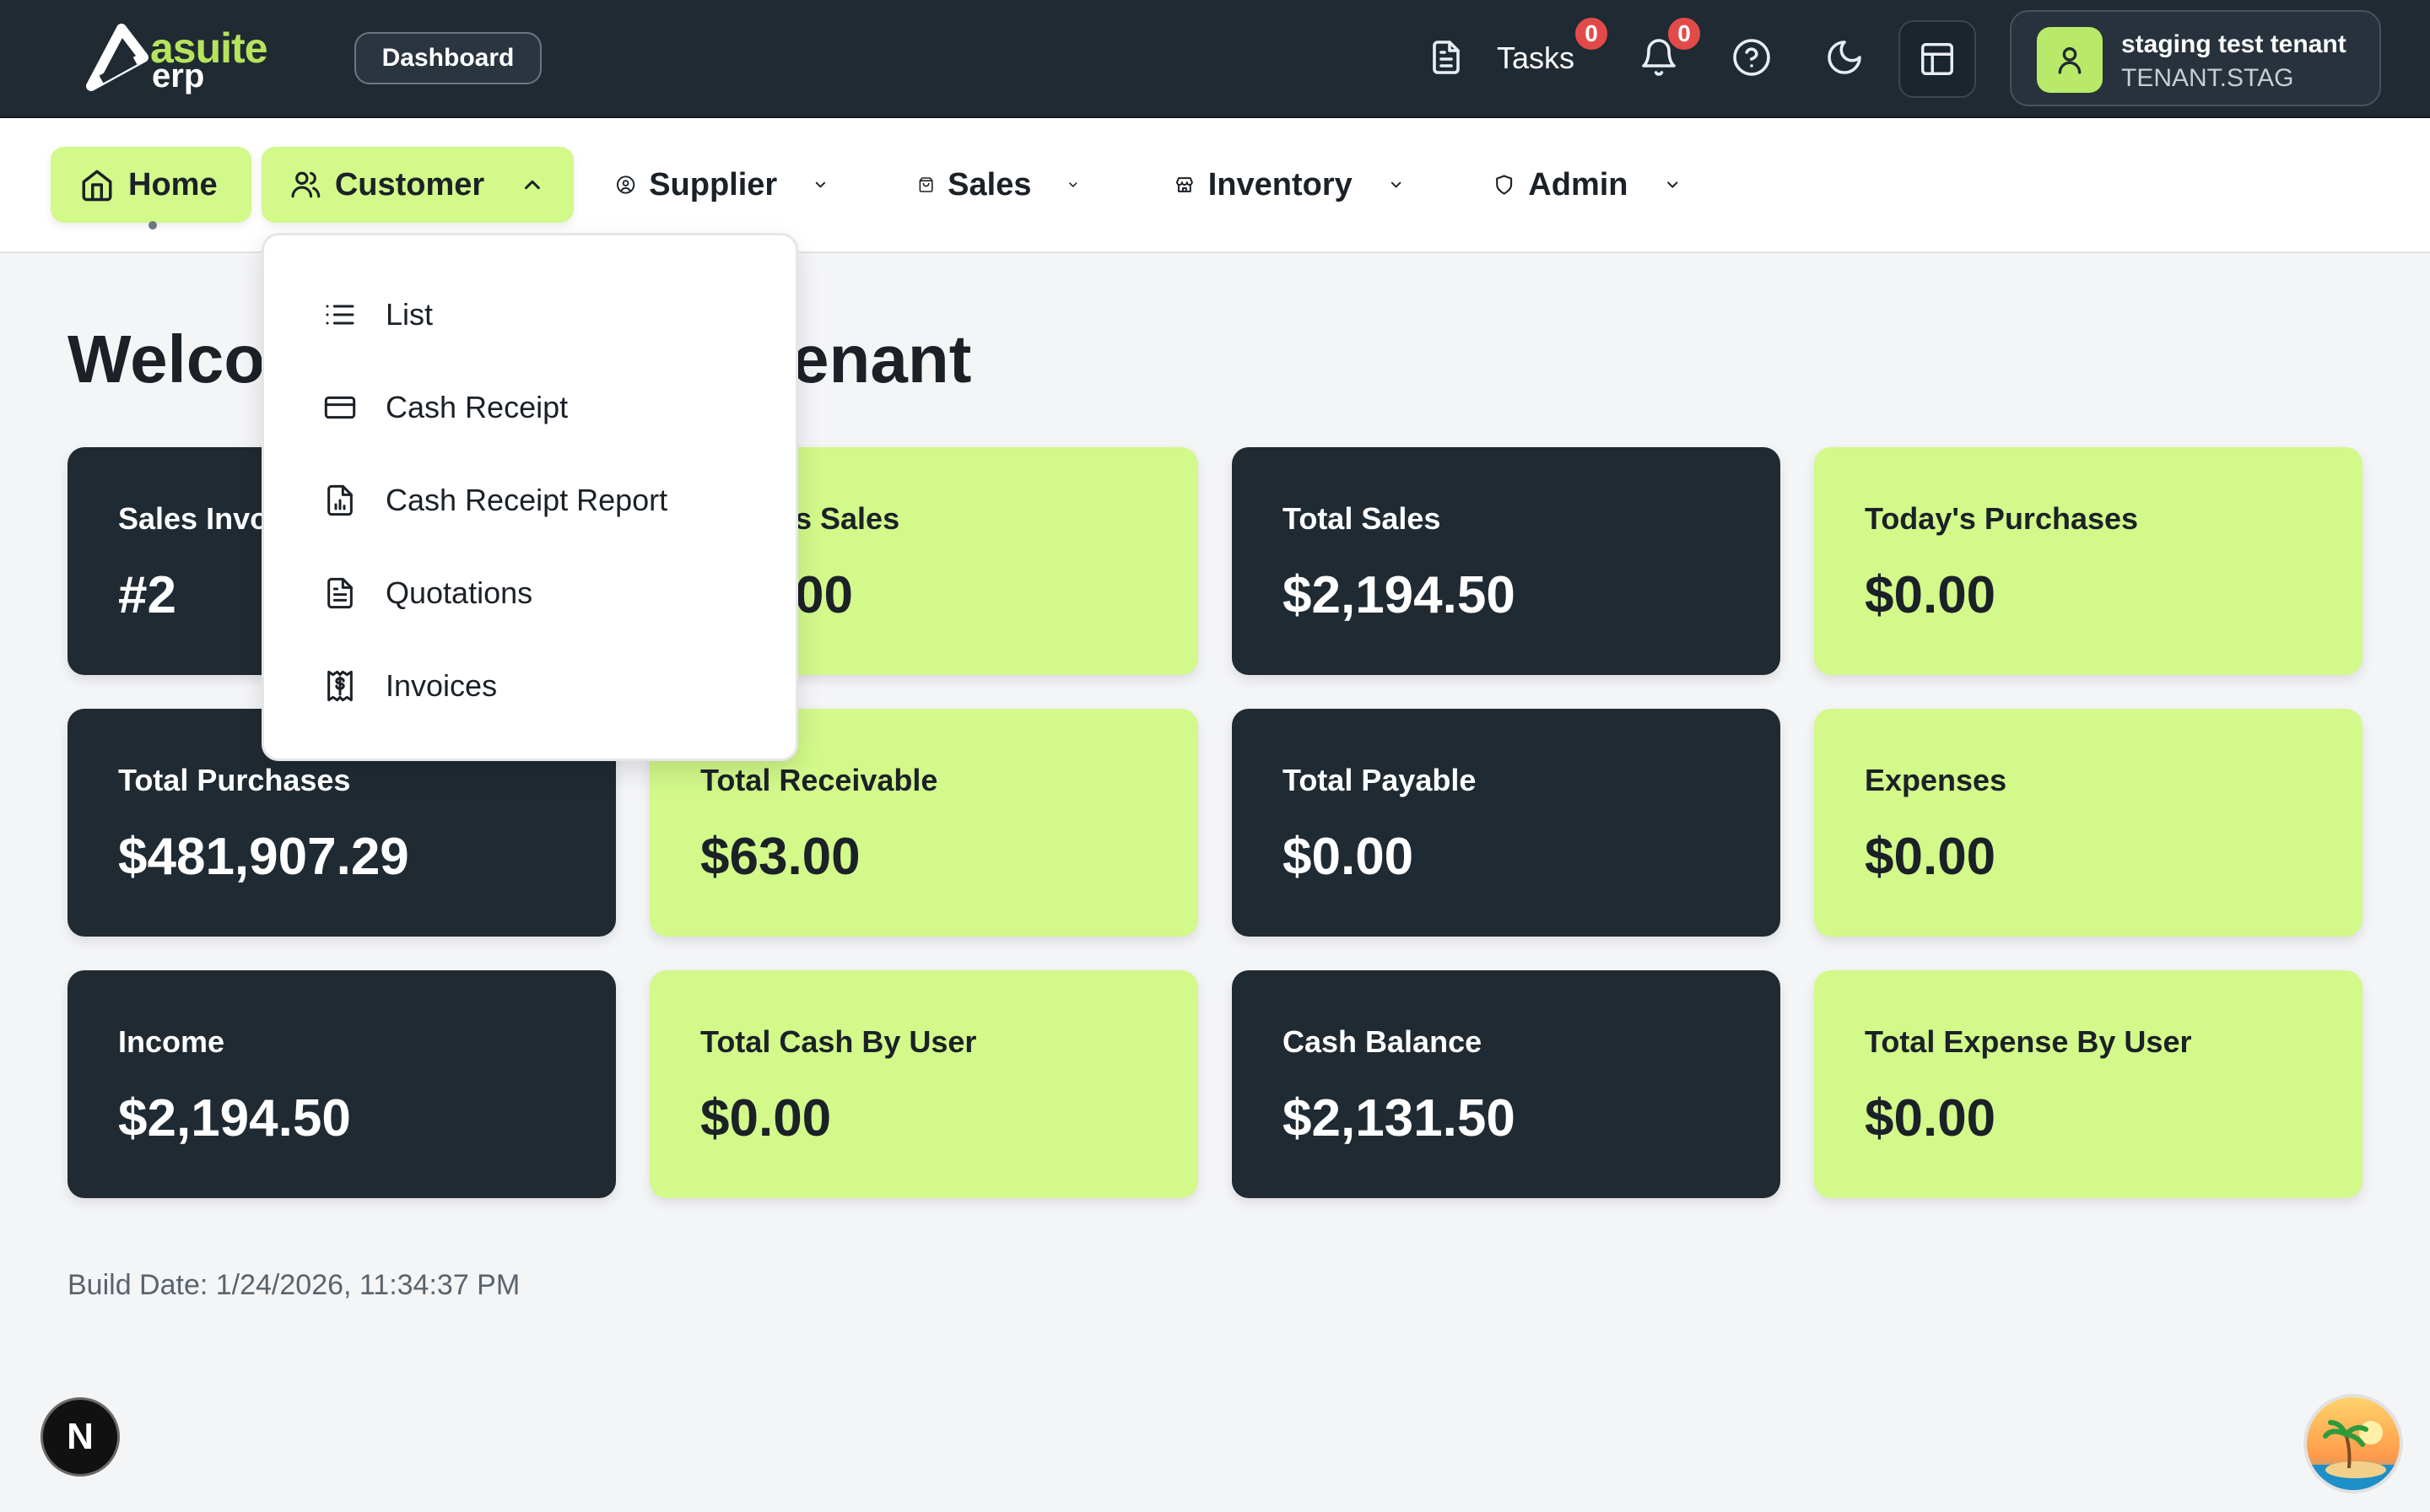 The width and height of the screenshot is (2430, 1512). I want to click on menu-item-quotations: Quotations, so click(427, 593).